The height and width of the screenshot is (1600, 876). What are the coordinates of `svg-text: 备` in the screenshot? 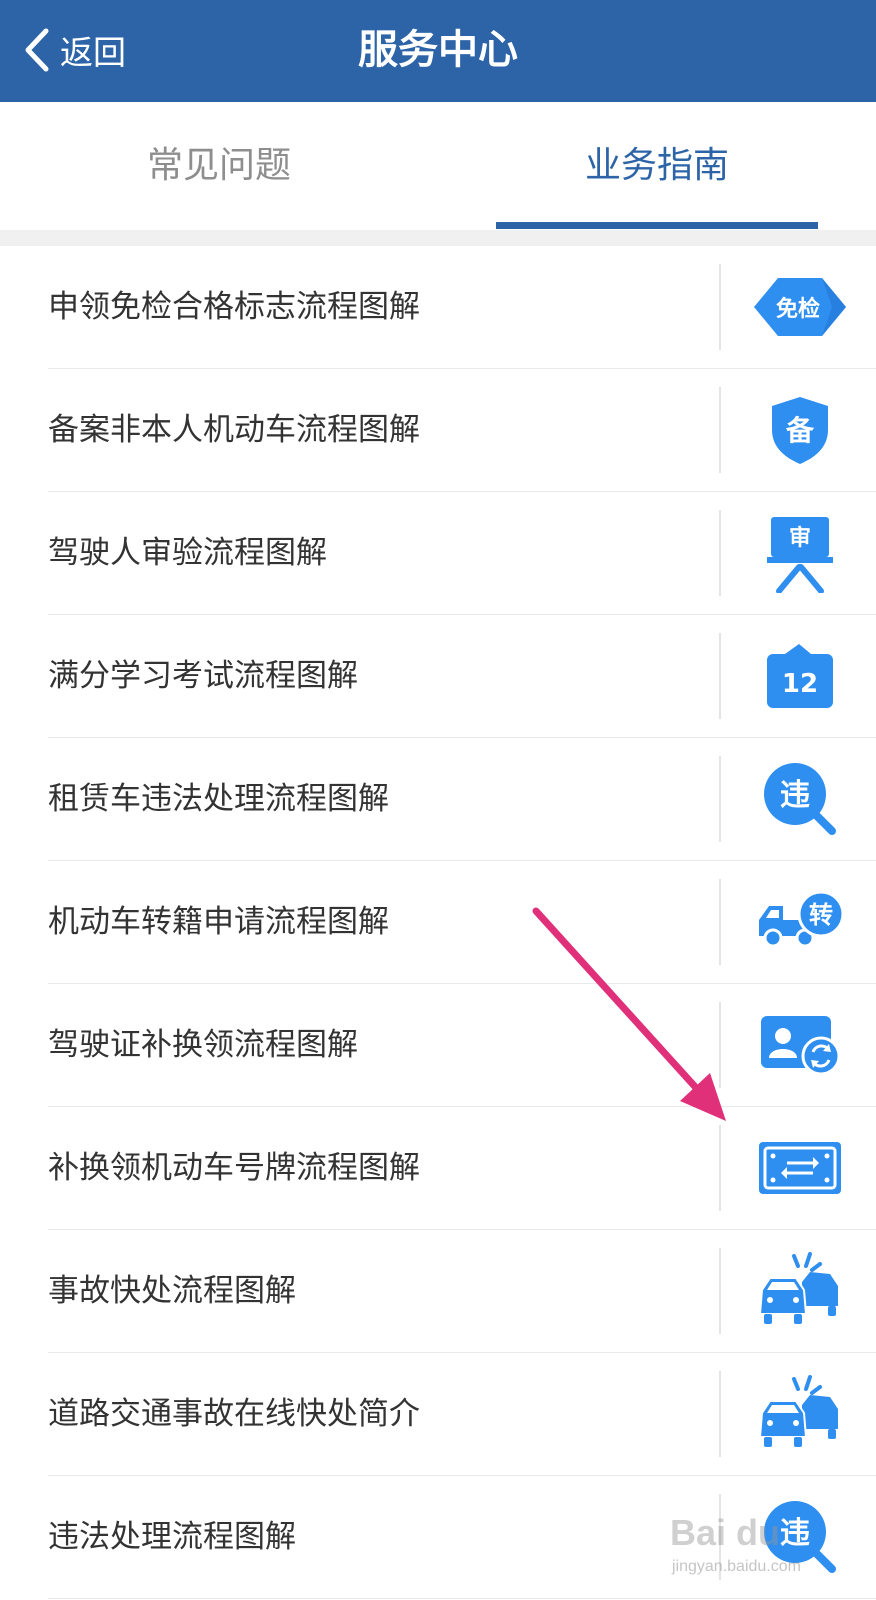 It's located at (800, 430).